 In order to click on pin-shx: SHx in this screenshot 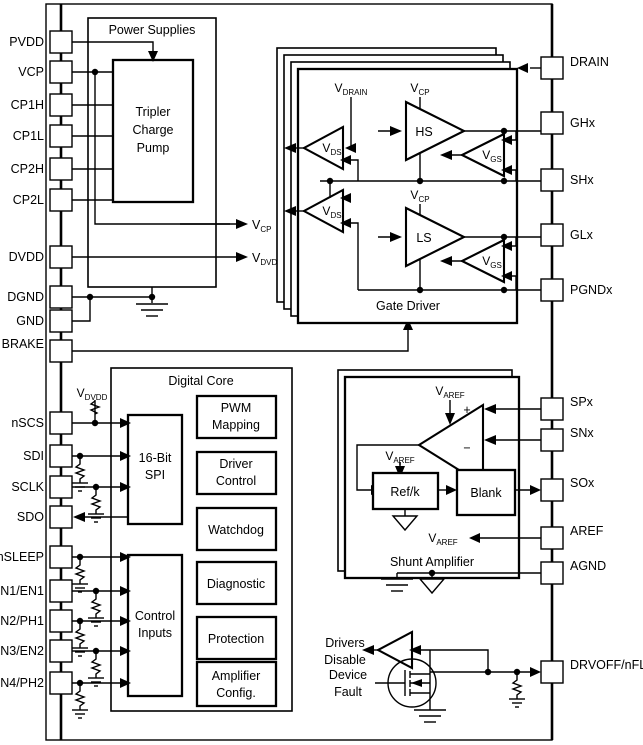, I will do `click(567, 180)`.